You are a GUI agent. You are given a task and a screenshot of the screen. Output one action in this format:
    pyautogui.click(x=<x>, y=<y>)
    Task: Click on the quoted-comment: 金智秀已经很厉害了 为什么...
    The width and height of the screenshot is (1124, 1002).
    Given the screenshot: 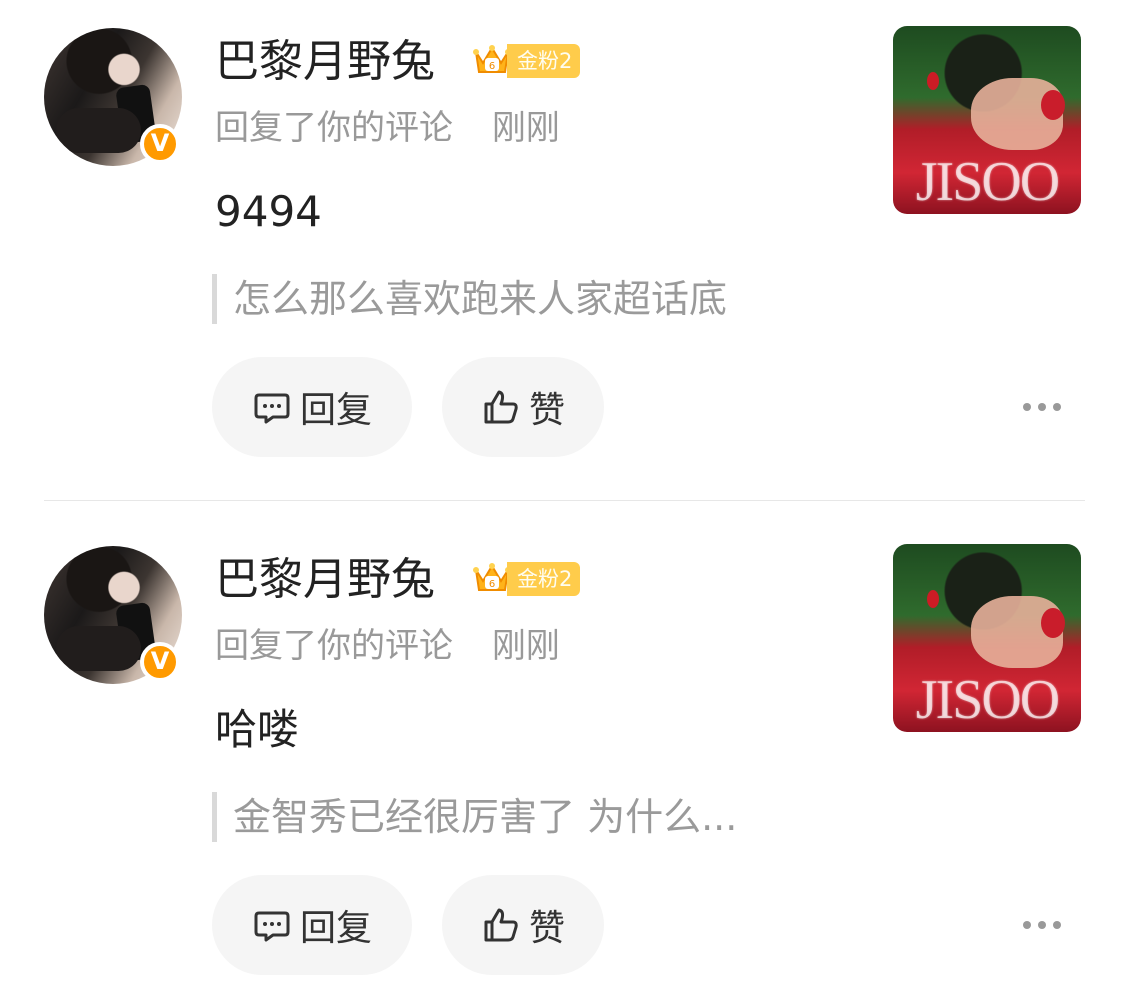 What is the action you would take?
    pyautogui.click(x=522, y=817)
    